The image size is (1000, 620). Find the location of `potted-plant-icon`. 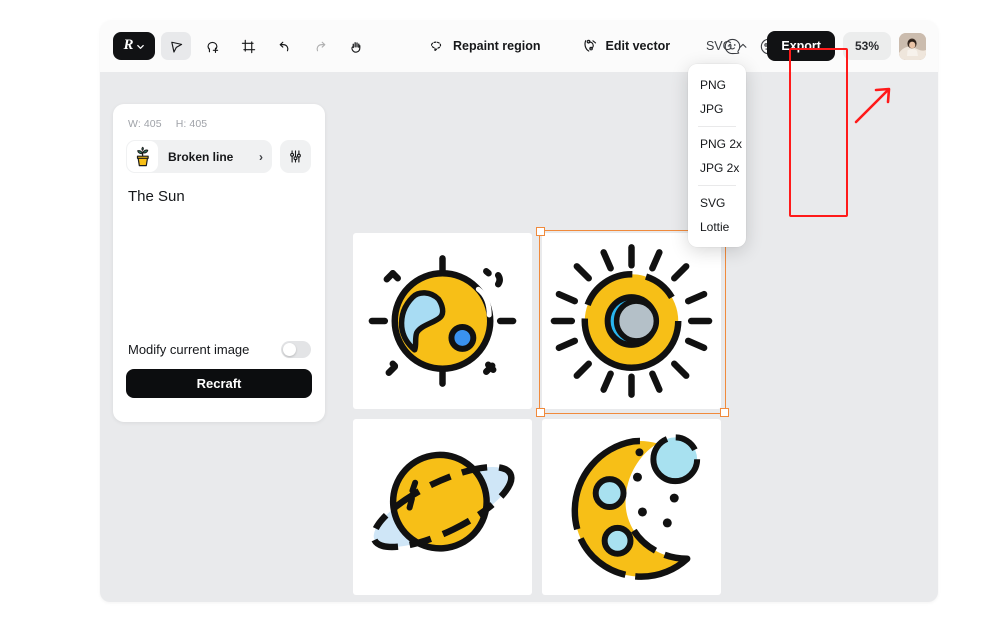

potted-plant-icon is located at coordinates (142, 156).